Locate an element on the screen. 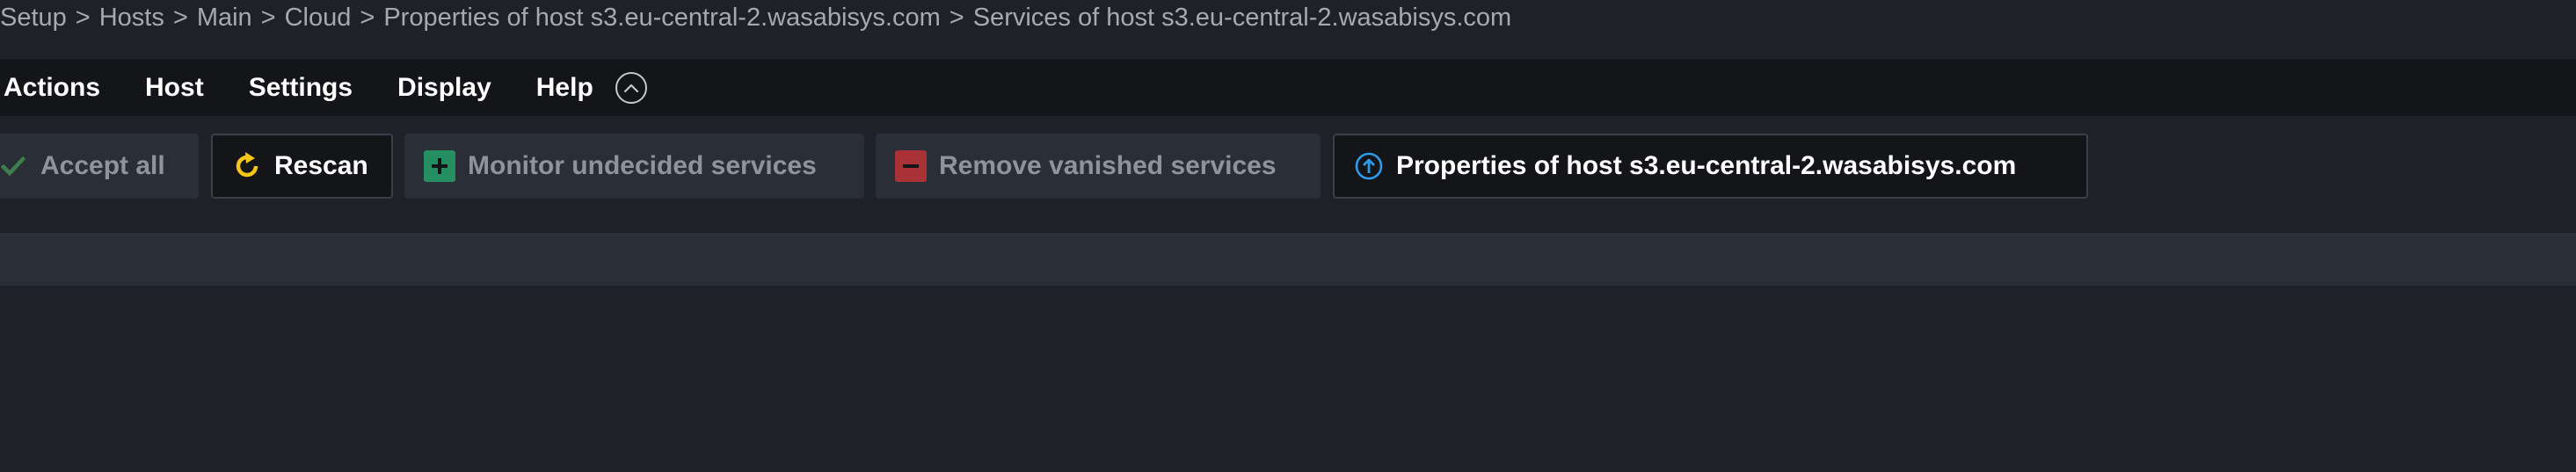  accept-all-label: Accept all is located at coordinates (102, 165).